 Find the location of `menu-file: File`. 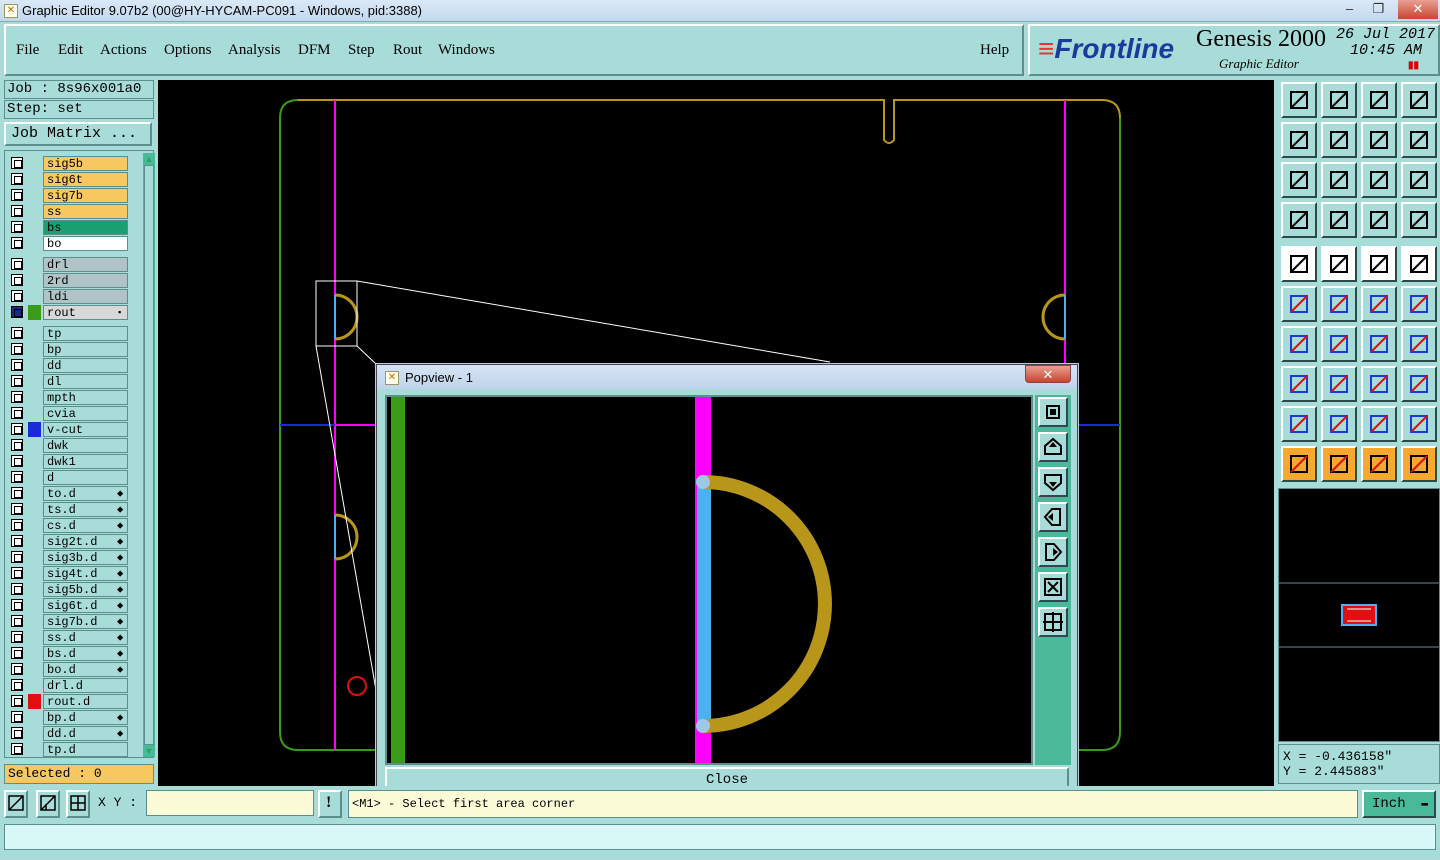

menu-file: File is located at coordinates (27, 50).